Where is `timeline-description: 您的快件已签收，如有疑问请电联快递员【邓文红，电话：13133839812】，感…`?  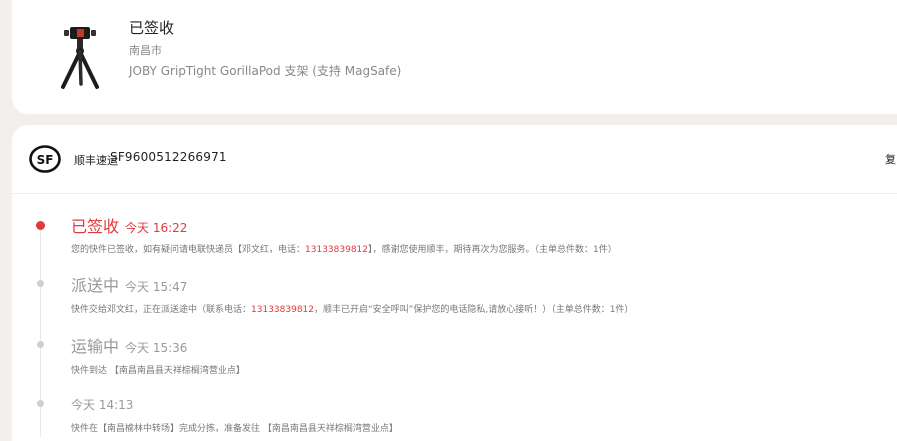 timeline-description: 您的快件已签收，如有疑问请电联快递员【邓文红，电话：13133839812】，感… is located at coordinates (344, 250).